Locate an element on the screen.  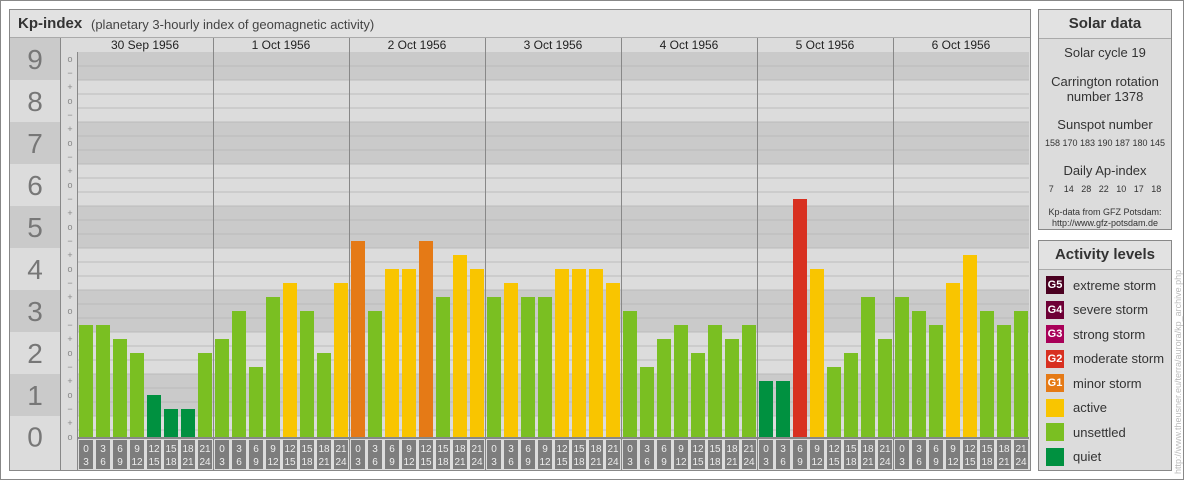
legend-label: strong storm is located at coordinates (1109, 334).